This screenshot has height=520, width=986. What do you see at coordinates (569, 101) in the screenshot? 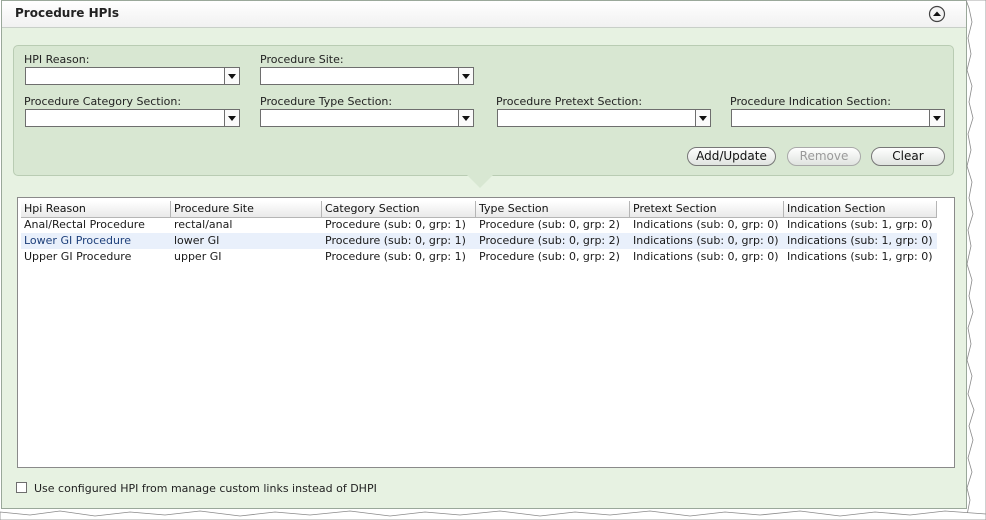
I see `pretext-section-label: Procedure Pretext Section:` at bounding box center [569, 101].